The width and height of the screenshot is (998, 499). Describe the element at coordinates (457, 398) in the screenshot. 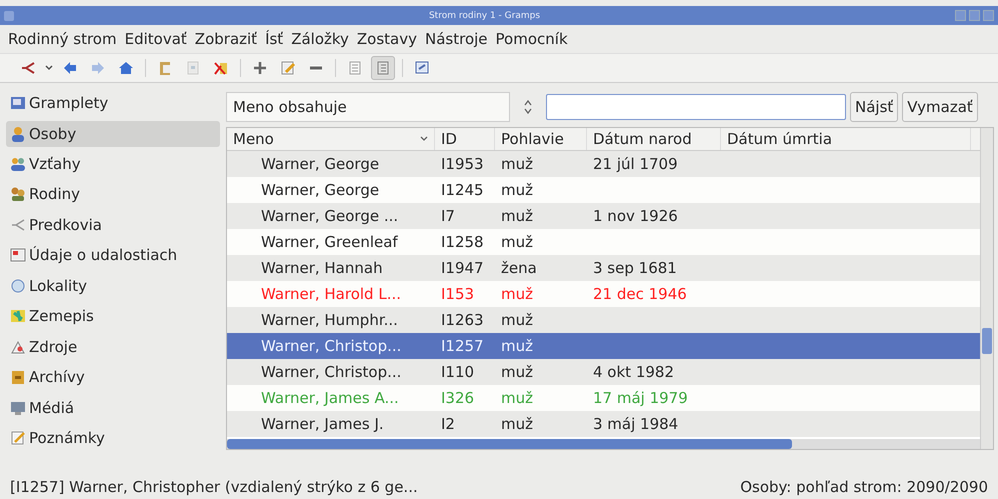

I see `table-cell: I326` at that location.